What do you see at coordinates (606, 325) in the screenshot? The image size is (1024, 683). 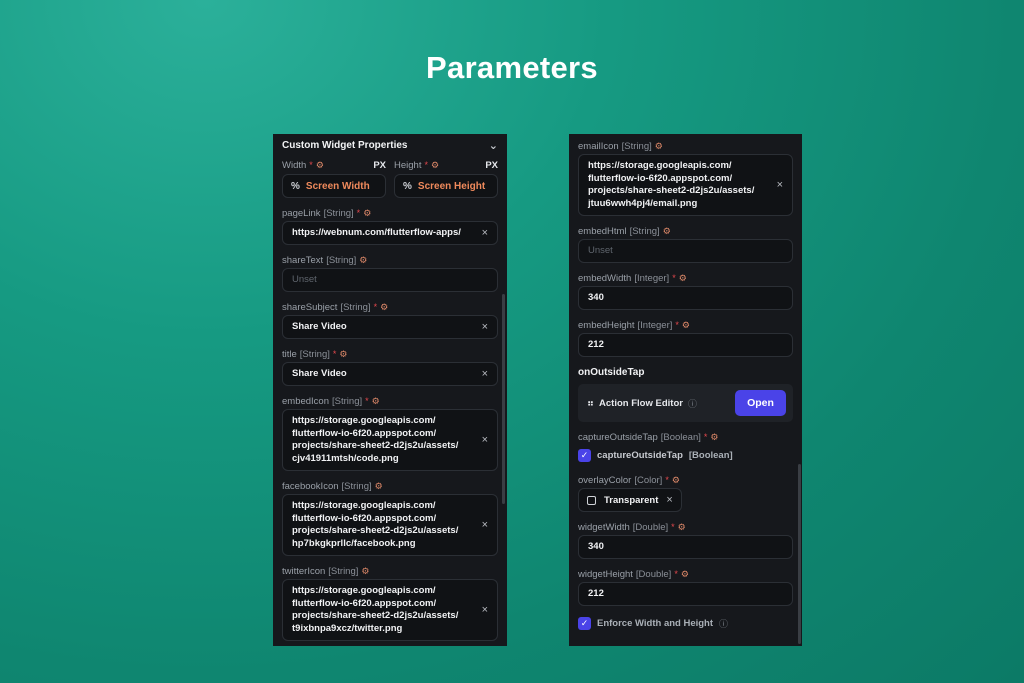 I see `param-name: embedHeight` at bounding box center [606, 325].